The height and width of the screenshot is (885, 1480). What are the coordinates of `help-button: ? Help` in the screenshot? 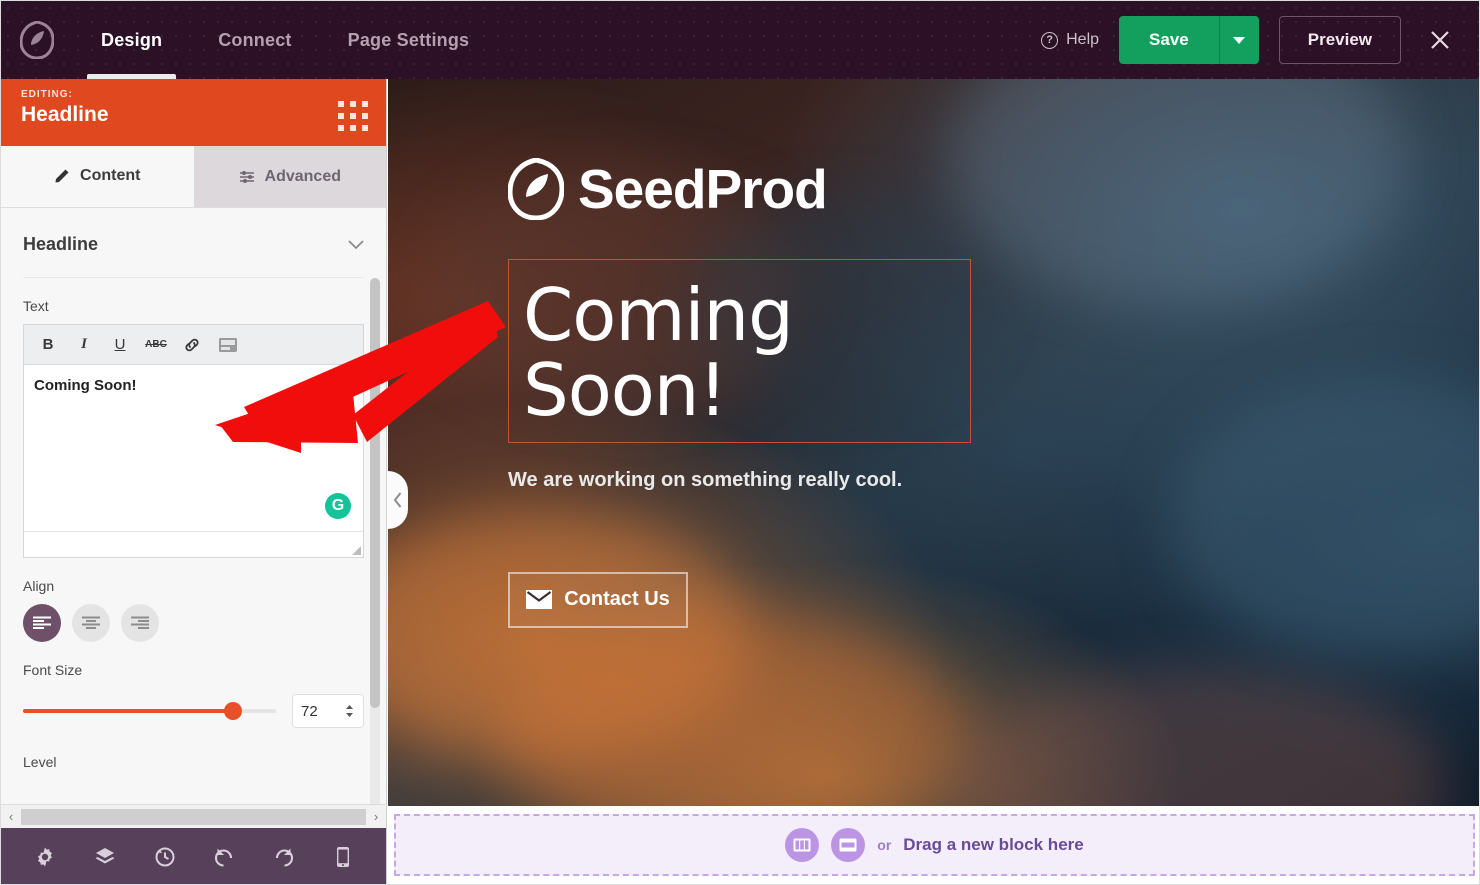 It's located at (1070, 40).